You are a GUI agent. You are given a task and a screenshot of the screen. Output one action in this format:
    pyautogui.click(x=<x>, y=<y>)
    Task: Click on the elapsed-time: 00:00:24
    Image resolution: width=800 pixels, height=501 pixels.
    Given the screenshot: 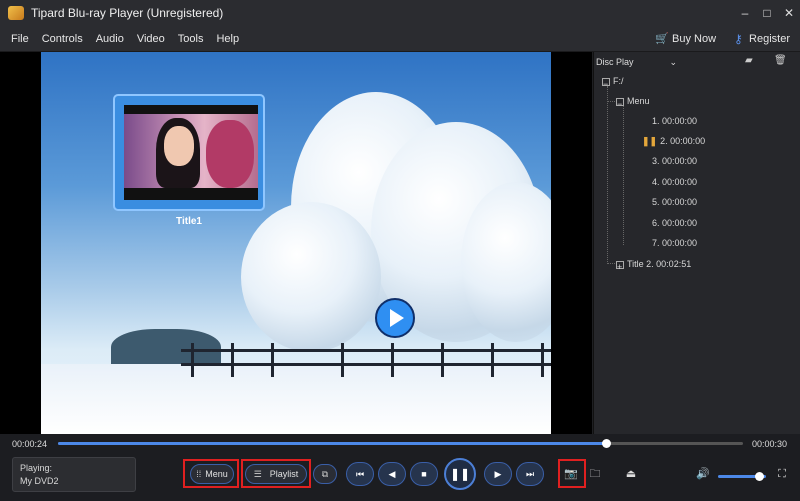 What is the action you would take?
    pyautogui.click(x=30, y=444)
    